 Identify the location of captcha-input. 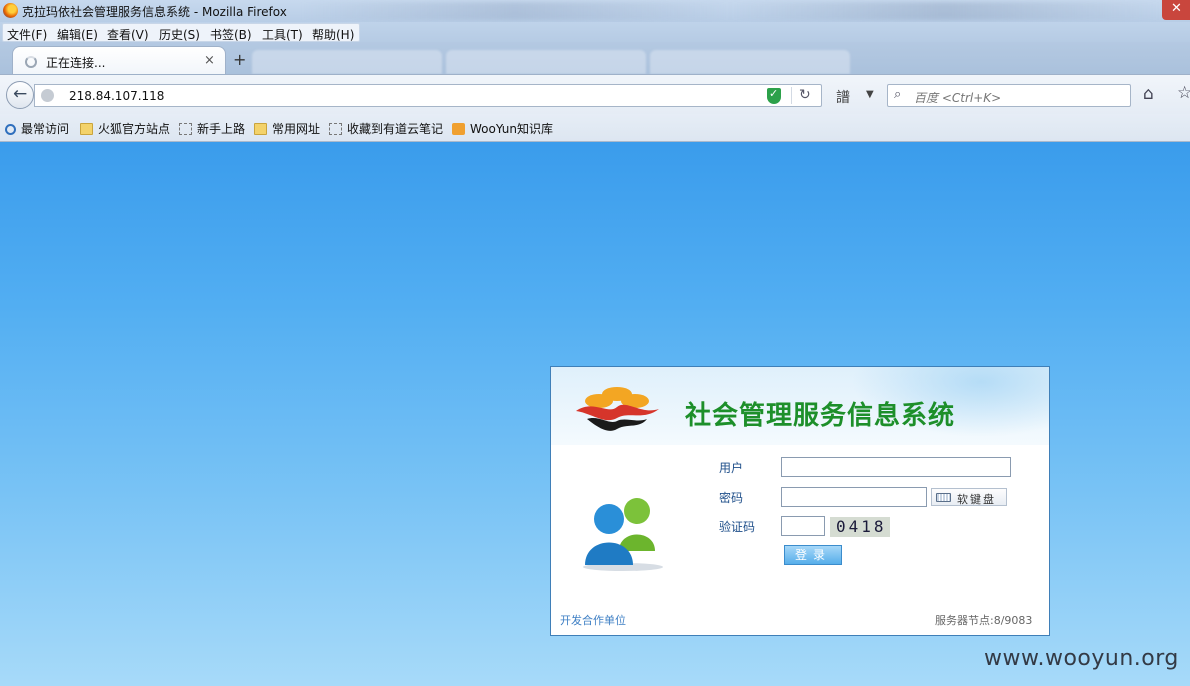
(803, 526).